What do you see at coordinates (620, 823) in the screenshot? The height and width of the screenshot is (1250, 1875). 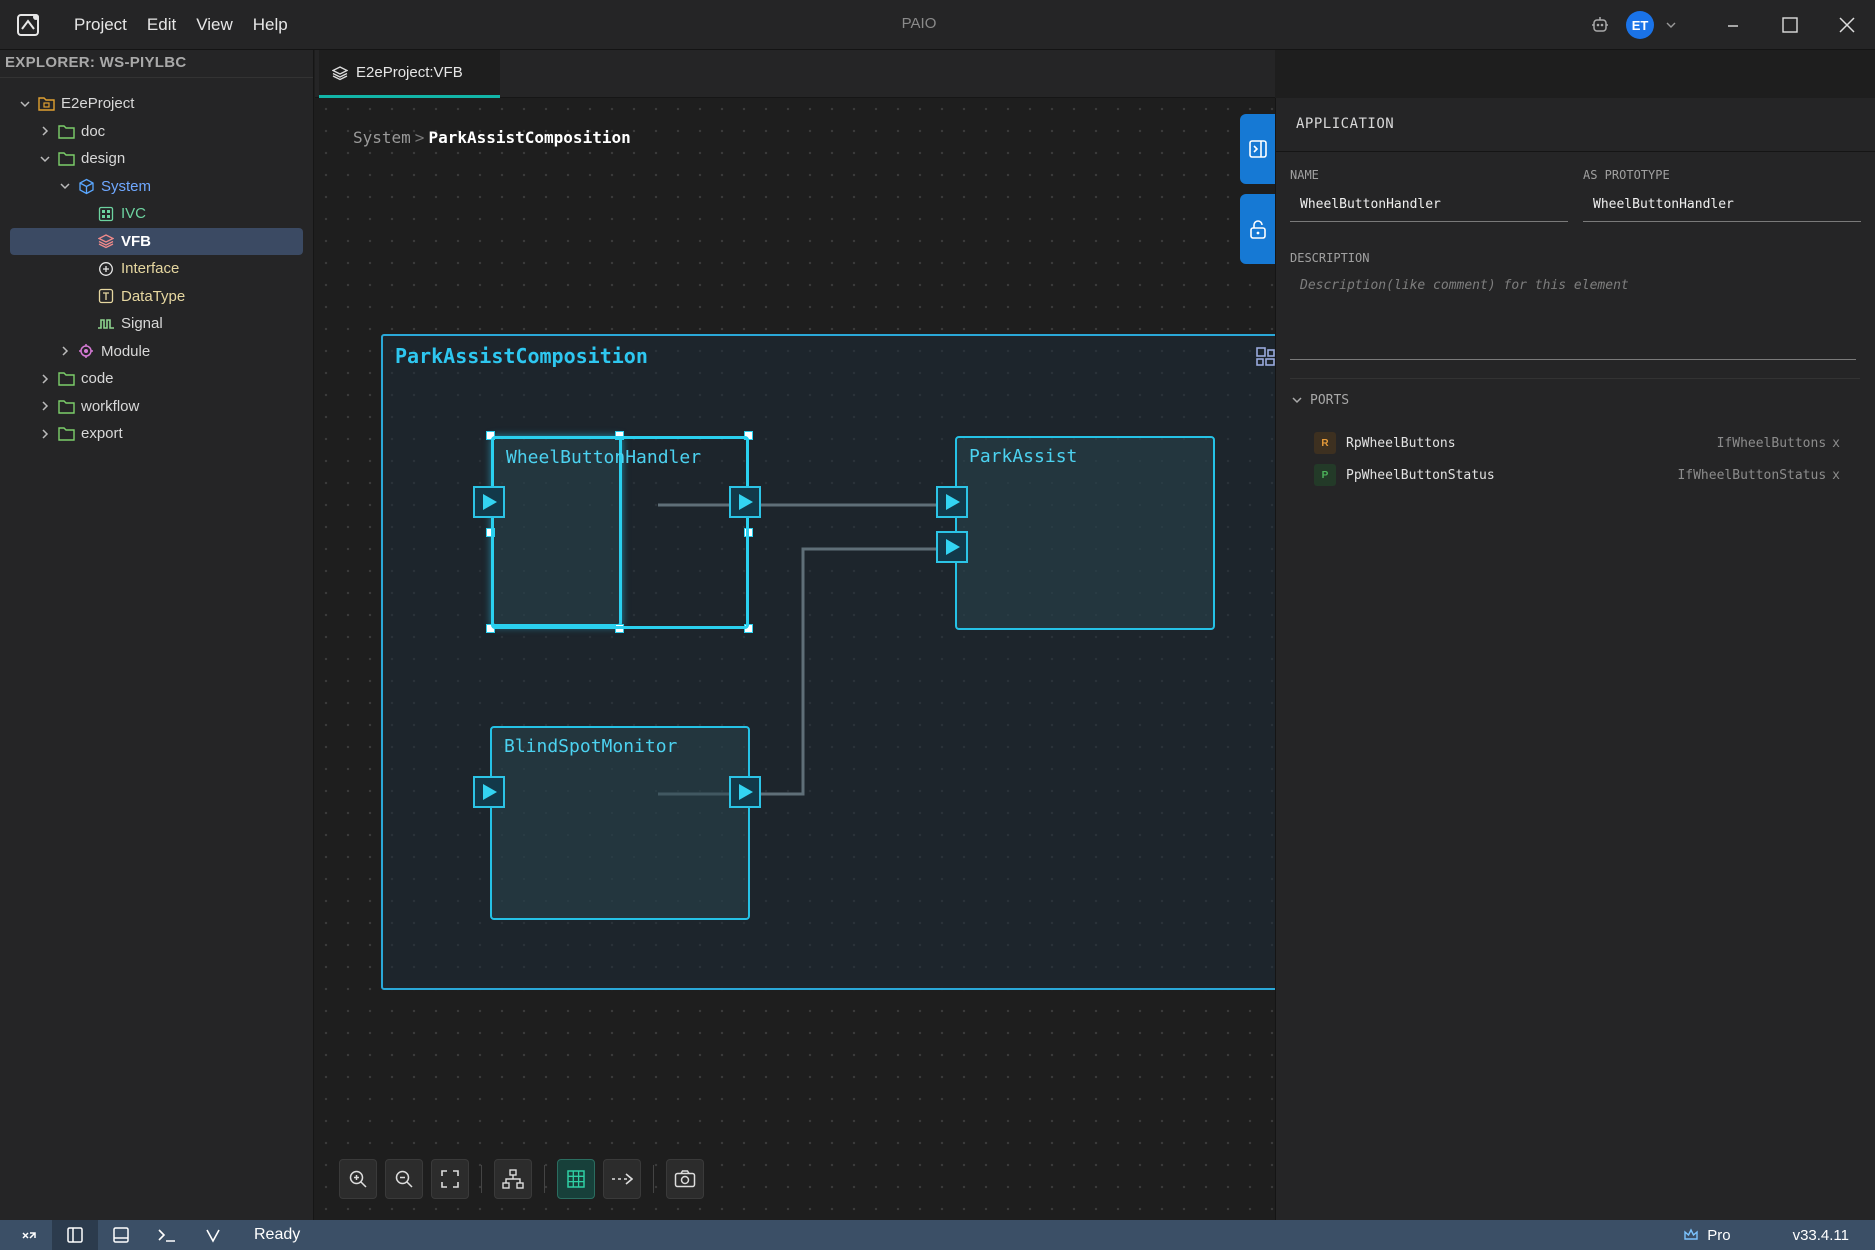 I see `component-blindspotmonitor: BlindSpotMonitor` at bounding box center [620, 823].